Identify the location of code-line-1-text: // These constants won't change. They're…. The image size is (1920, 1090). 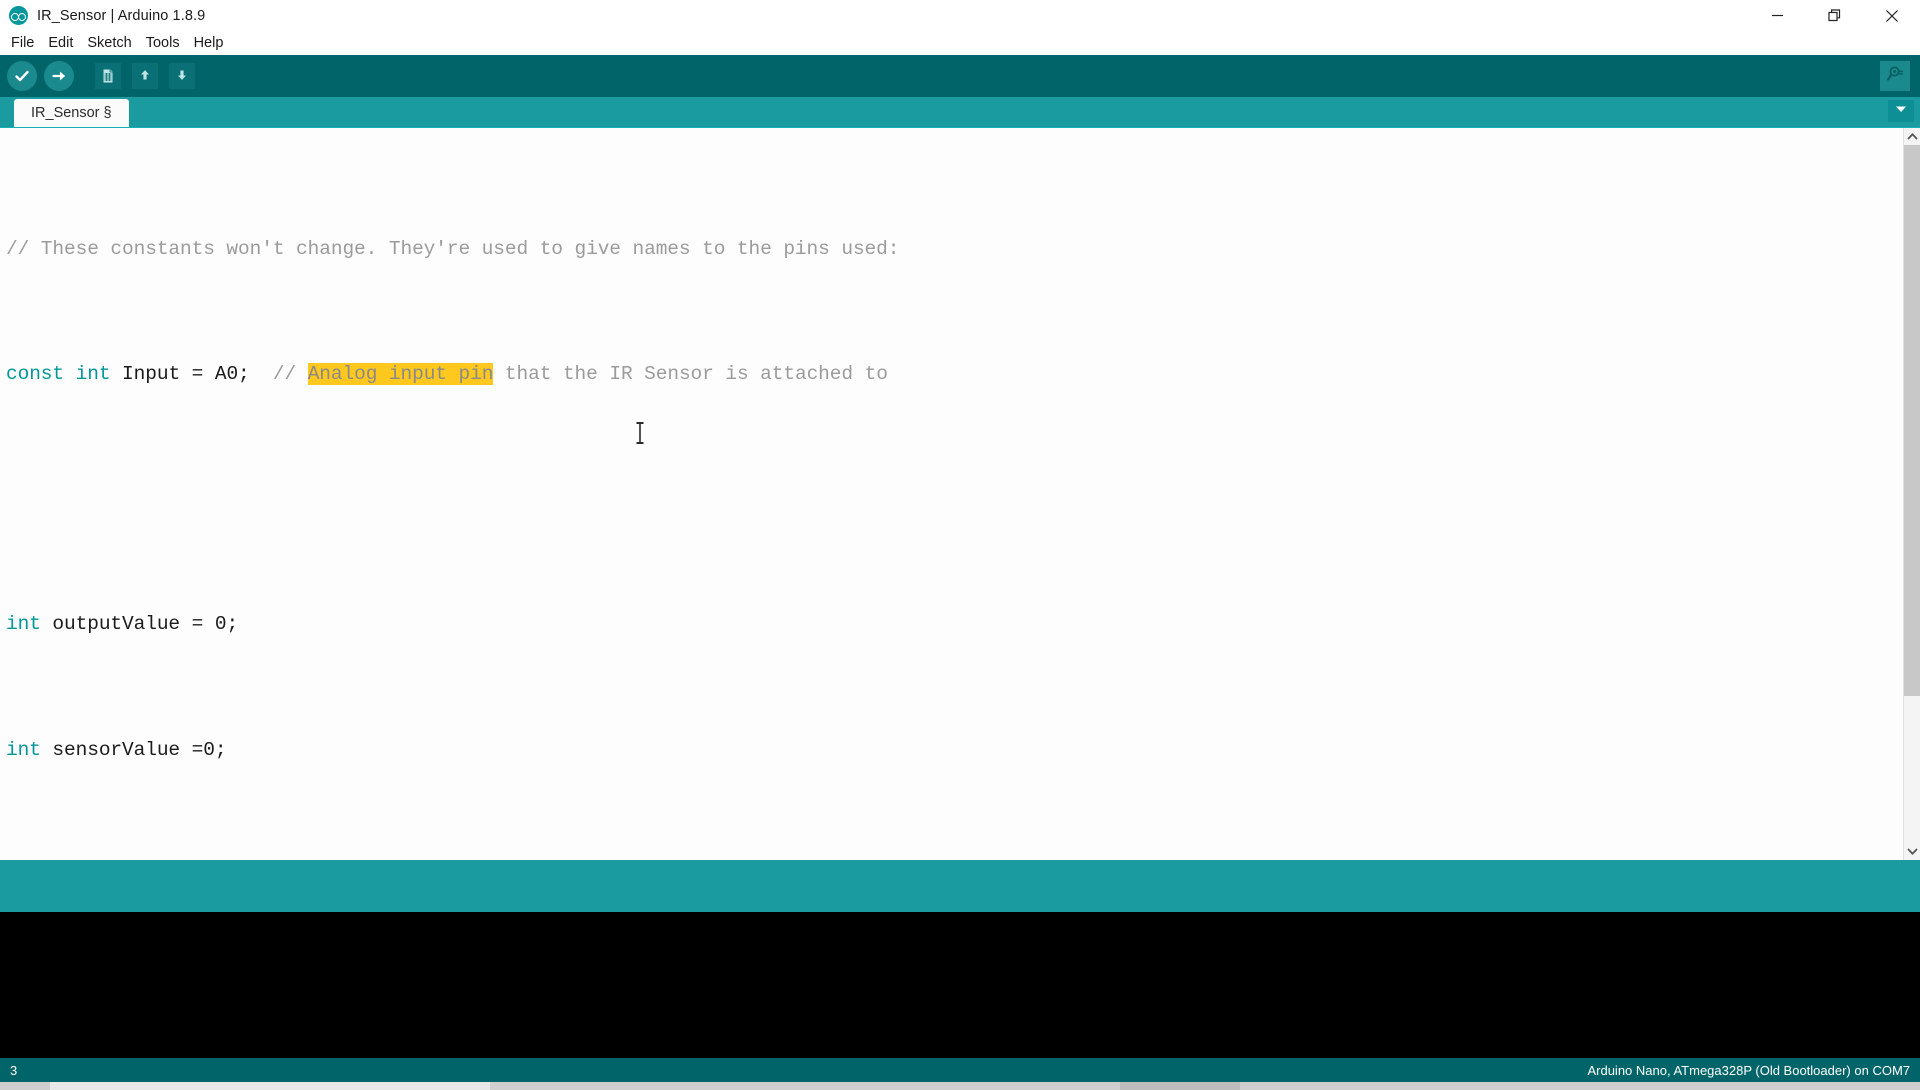
(453, 248).